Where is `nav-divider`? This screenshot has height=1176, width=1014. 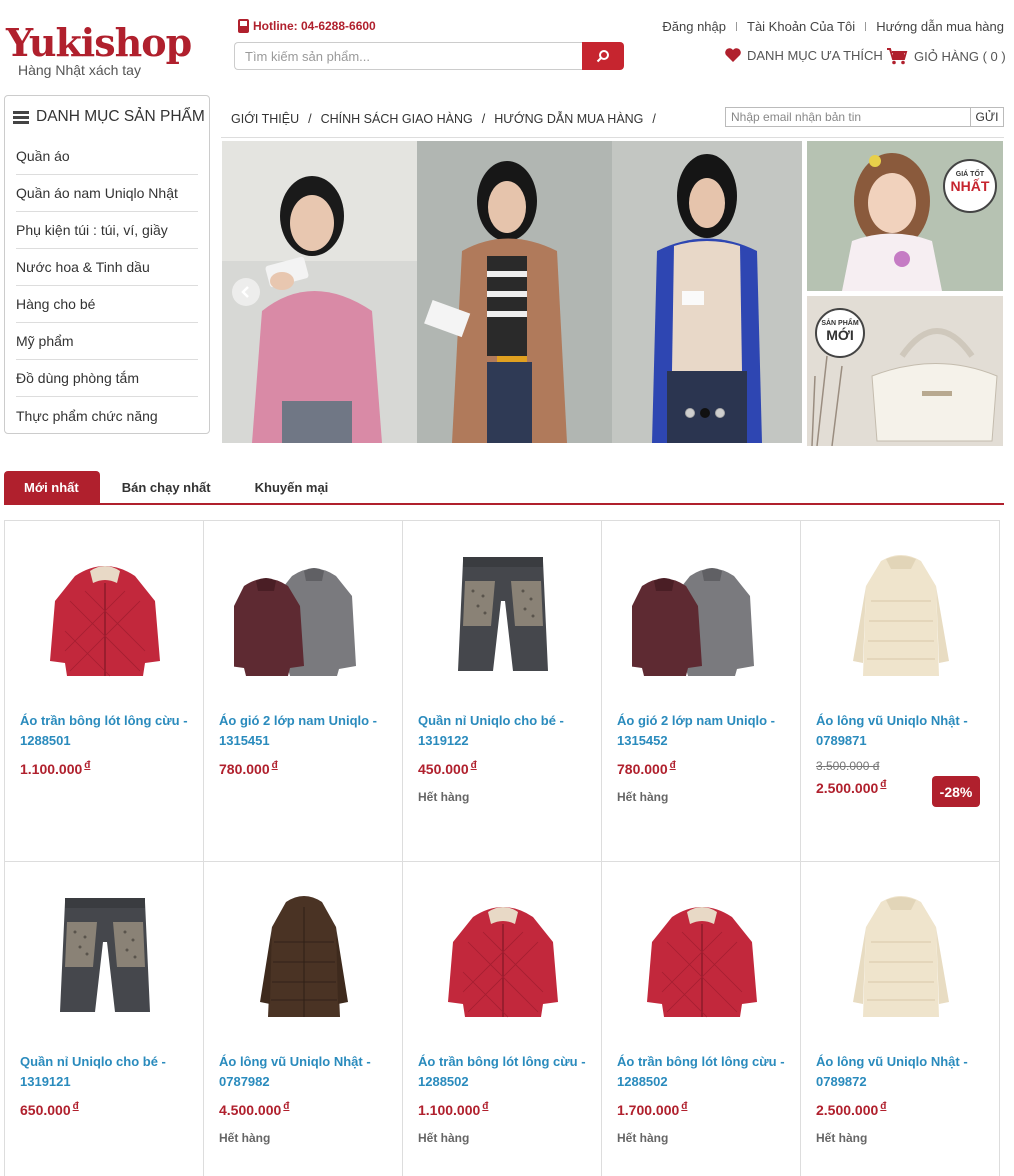
nav-divider is located at coordinates (612, 137).